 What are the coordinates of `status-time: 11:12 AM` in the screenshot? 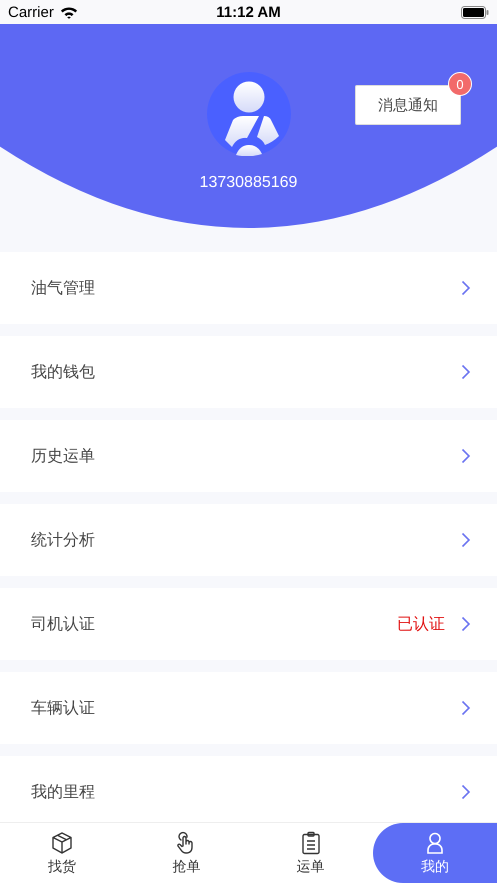 It's located at (248, 12).